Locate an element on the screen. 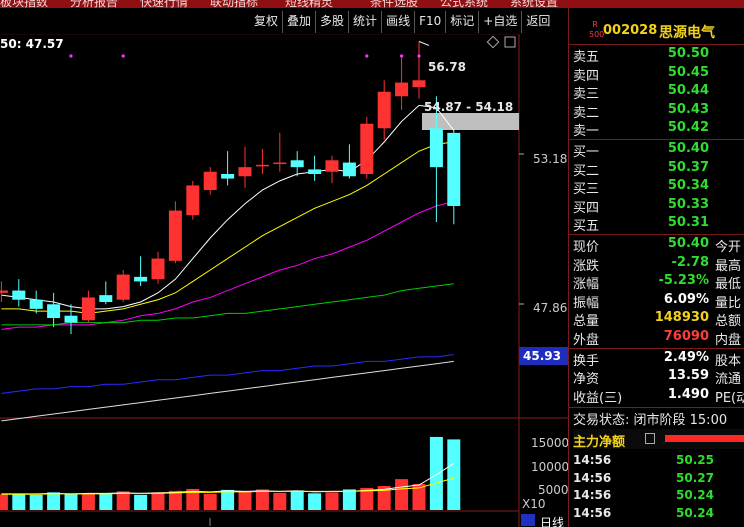 This screenshot has height=527, width=744. main-flow-bar is located at coordinates (704, 439).